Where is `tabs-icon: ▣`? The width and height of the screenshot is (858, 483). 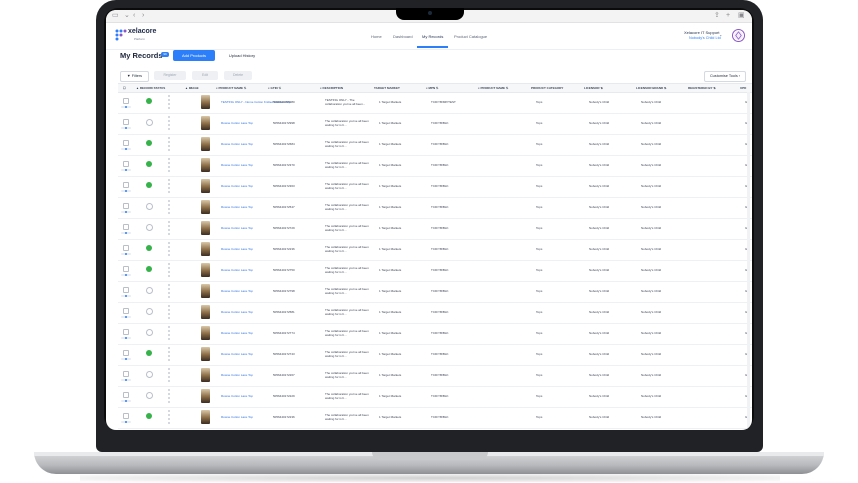
tabs-icon: ▣ is located at coordinates (741, 16).